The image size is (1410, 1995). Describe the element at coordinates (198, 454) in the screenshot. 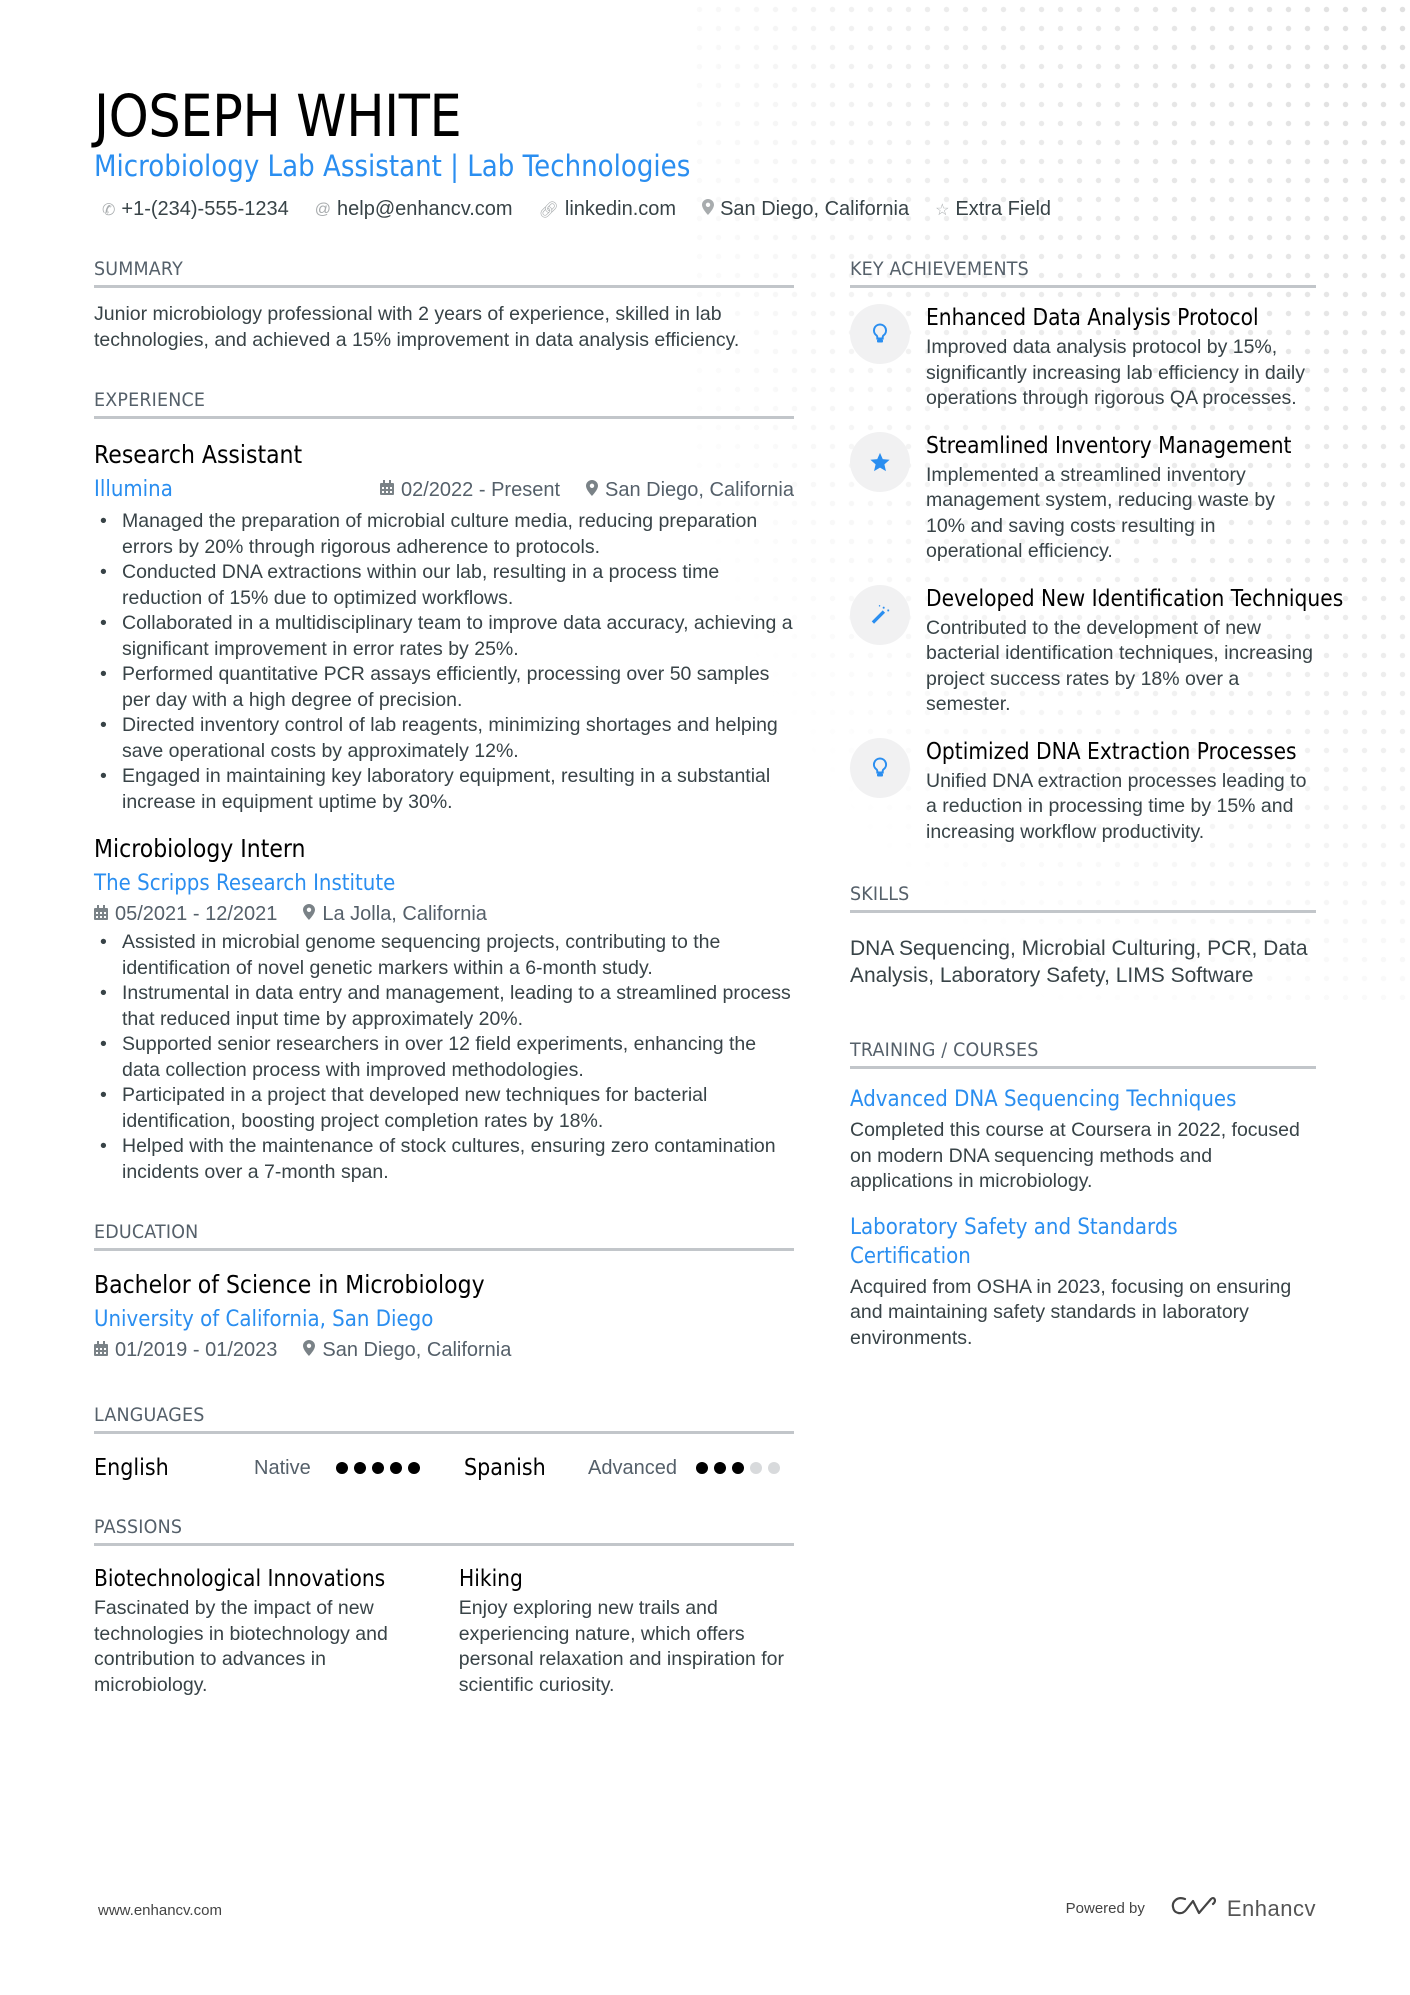

I see `job-role: Research Assistant` at that location.